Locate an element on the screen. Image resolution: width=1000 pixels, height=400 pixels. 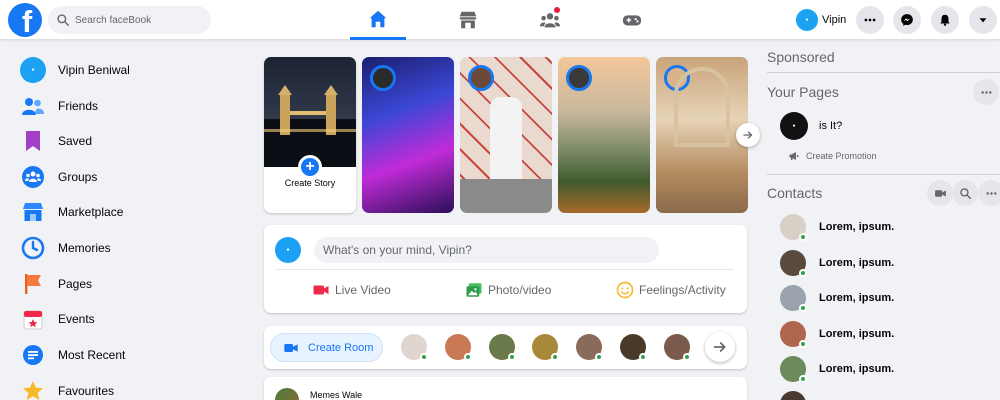
sidebar-item-label: Favourites is located at coordinates (86, 391).